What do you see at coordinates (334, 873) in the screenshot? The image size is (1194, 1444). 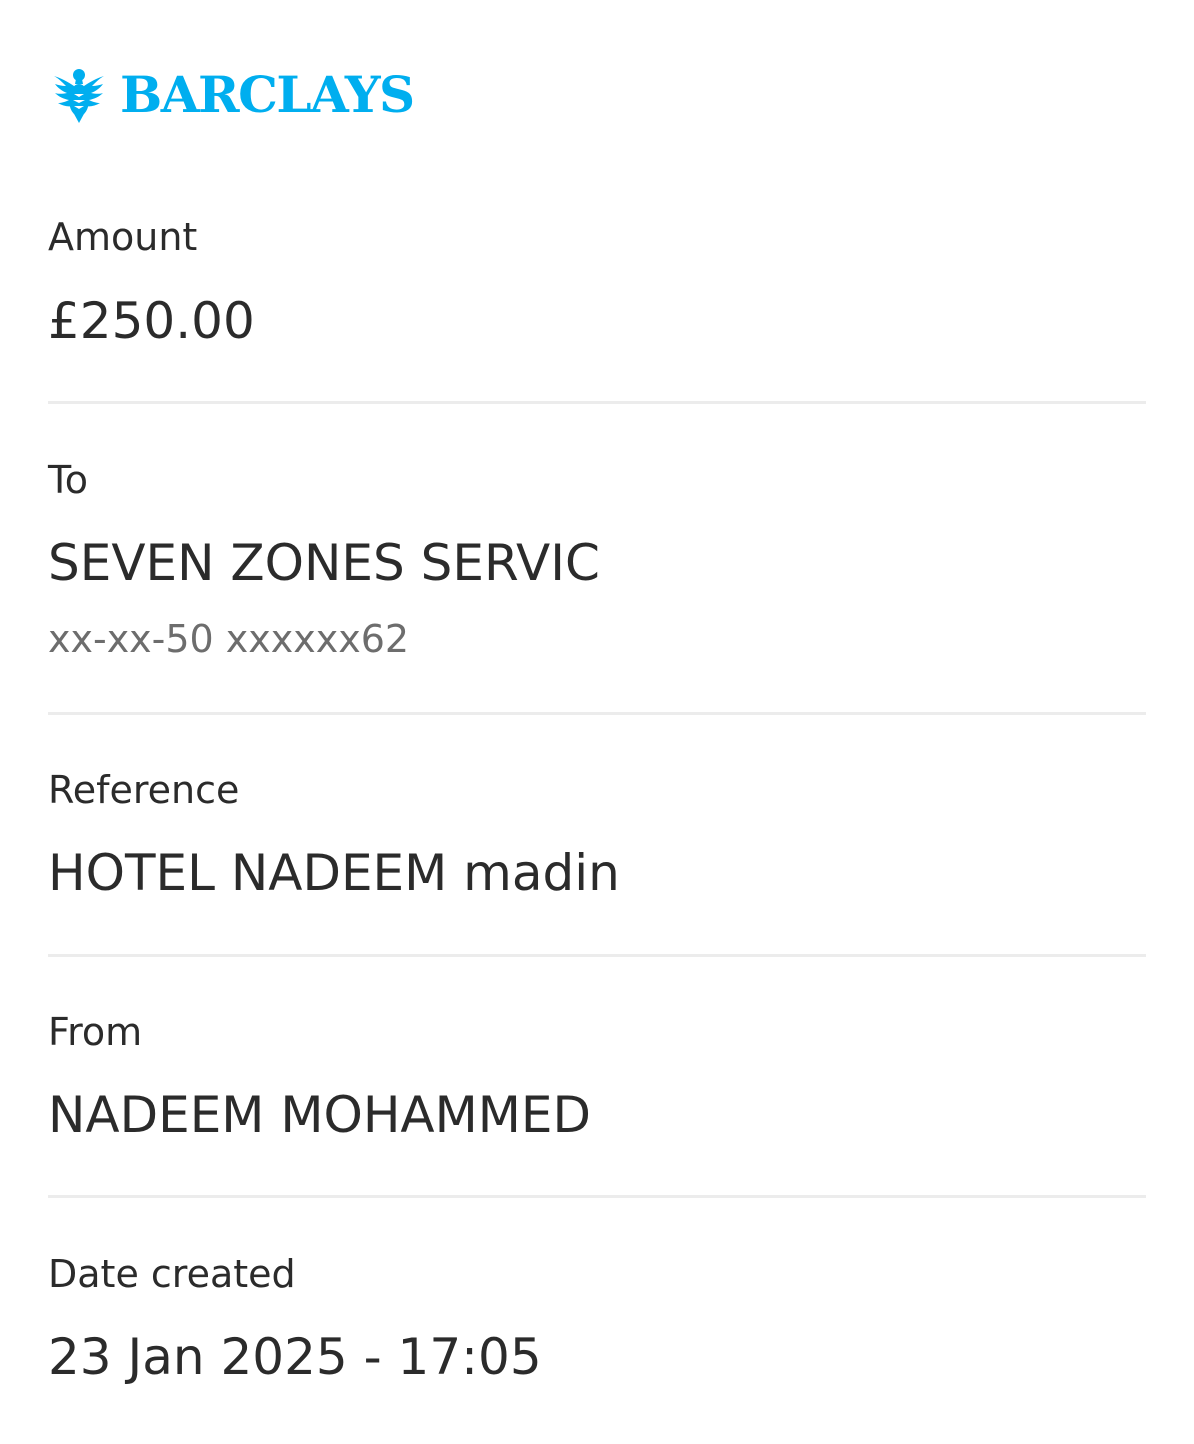 I see `reference-value: HOTEL NADEEM madin` at bounding box center [334, 873].